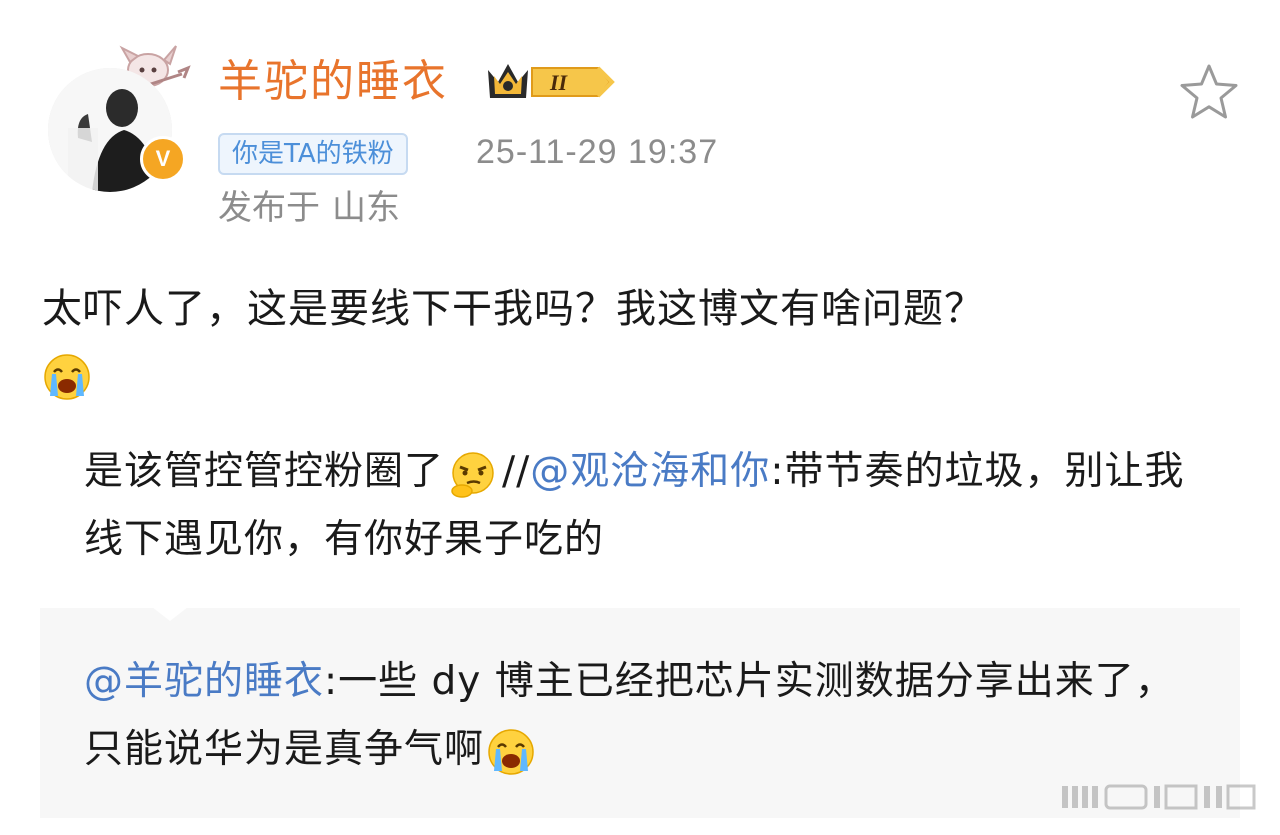  Describe the element at coordinates (597, 152) in the screenshot. I see `post-timestamp: 25-11-29 19:37` at that location.